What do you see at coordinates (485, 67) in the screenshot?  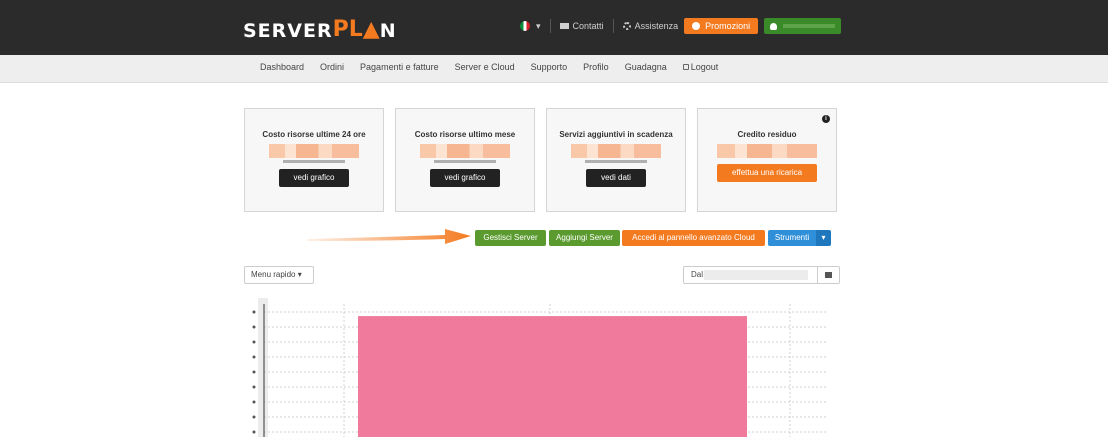 I see `nav-server-cloud: Server e Cloud` at bounding box center [485, 67].